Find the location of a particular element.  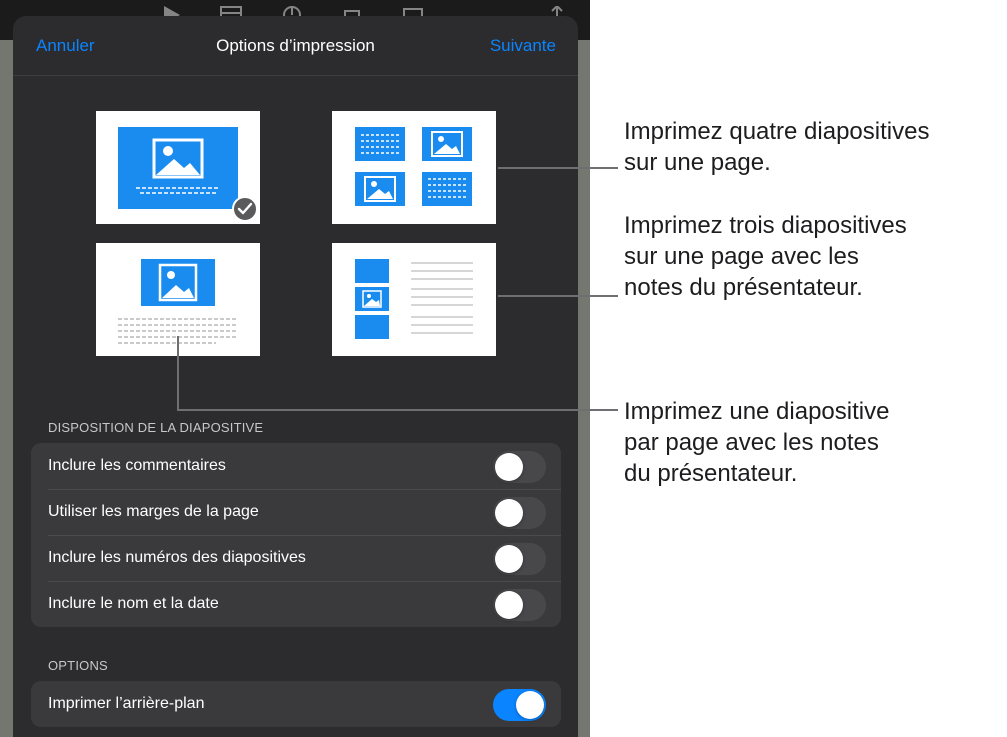

callout-line: par page avec les notes is located at coordinates (751, 442).